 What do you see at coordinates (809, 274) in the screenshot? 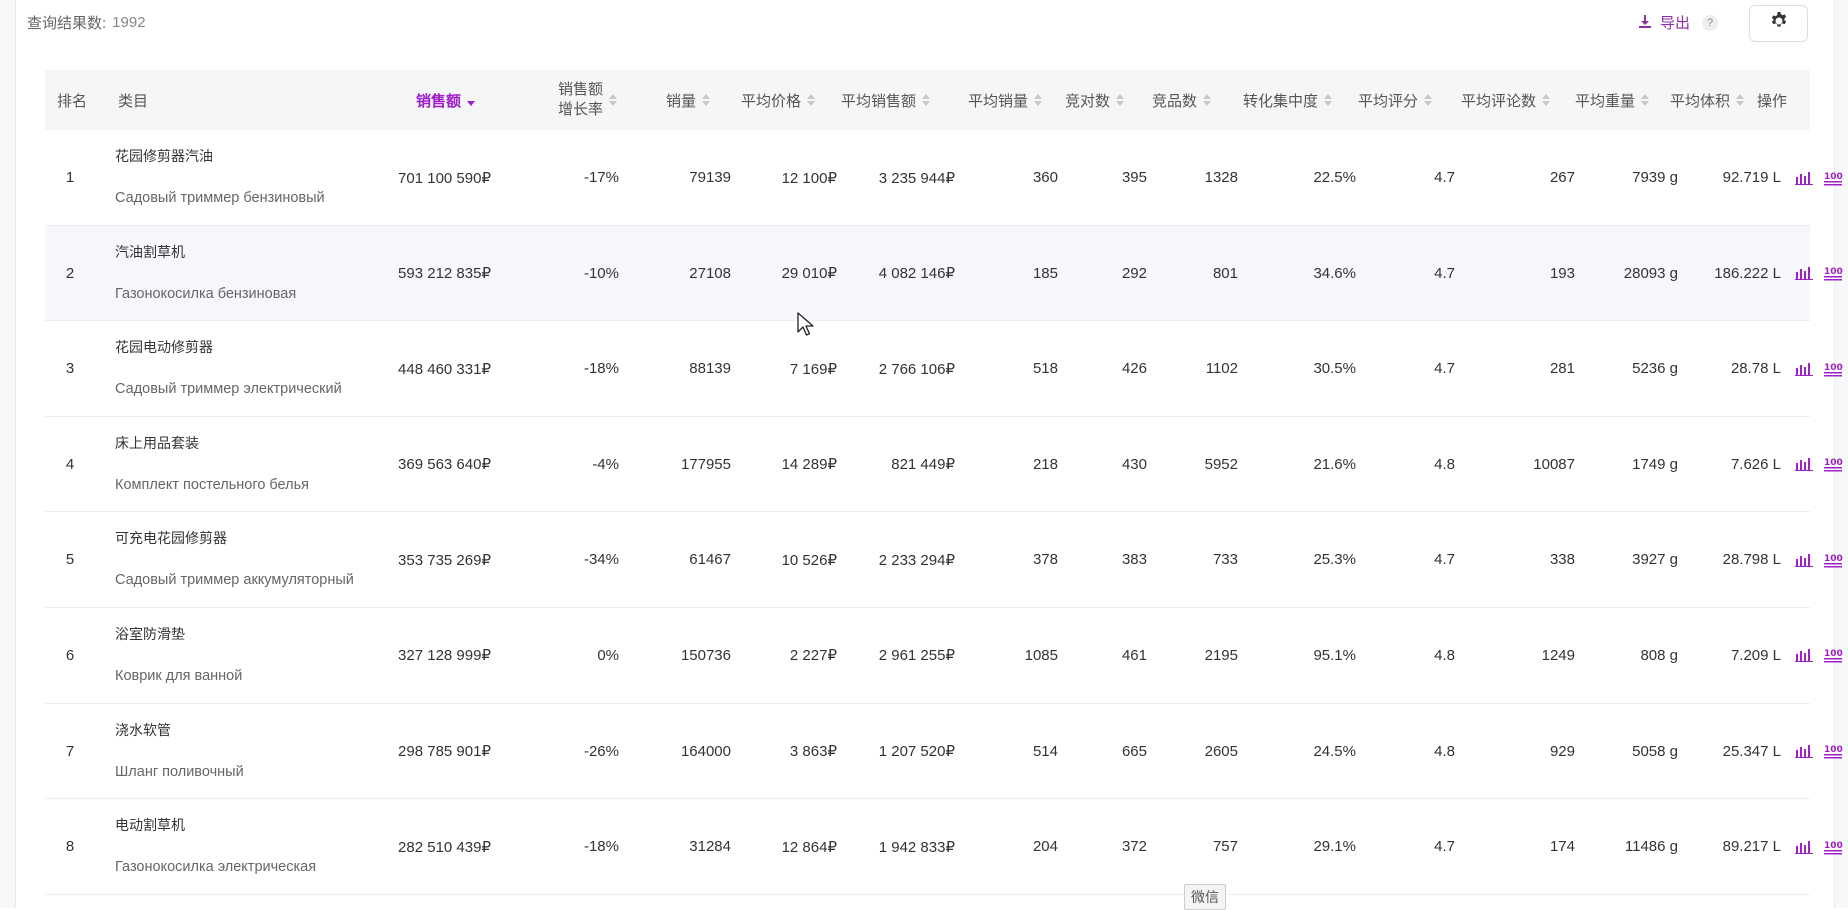
I see `cell-avg-price: 29 010₽` at bounding box center [809, 274].